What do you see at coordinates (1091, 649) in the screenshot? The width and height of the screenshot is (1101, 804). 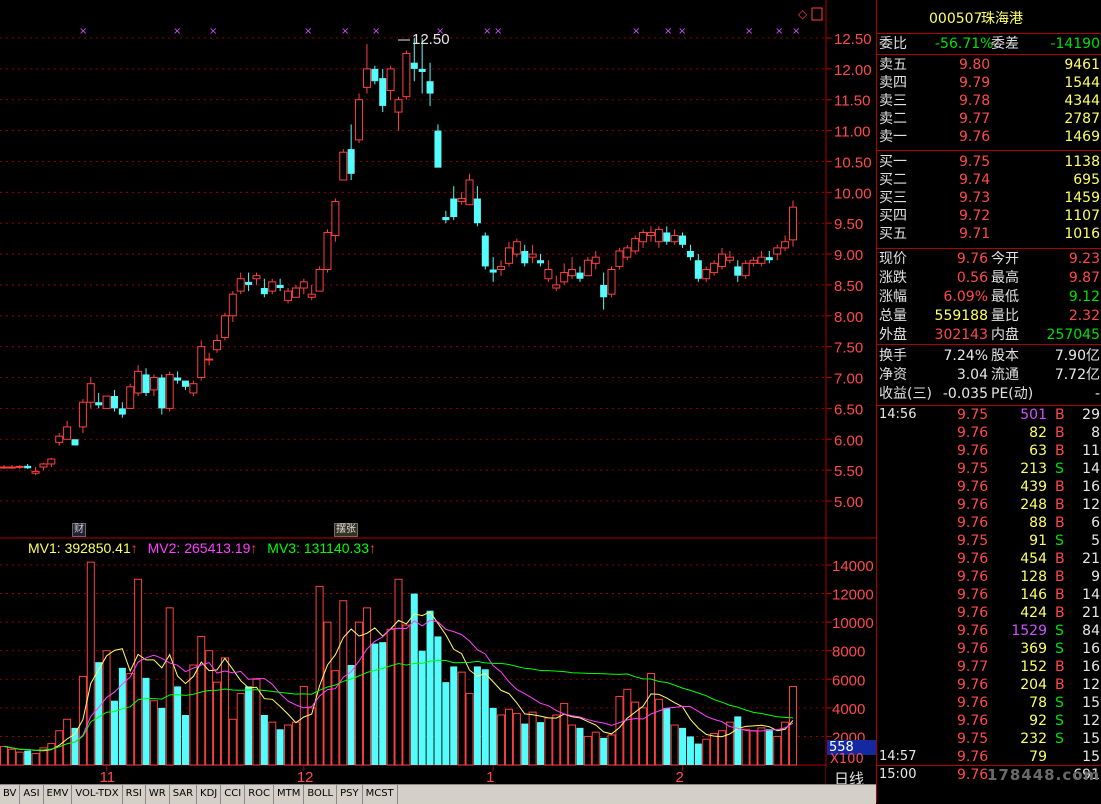 I see `tick-count: 16` at bounding box center [1091, 649].